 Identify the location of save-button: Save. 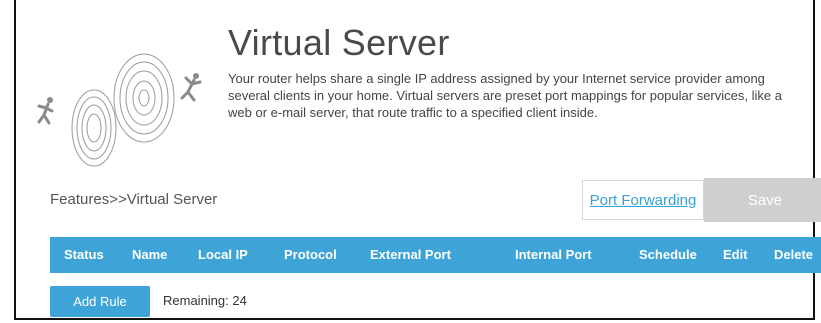
(762, 200).